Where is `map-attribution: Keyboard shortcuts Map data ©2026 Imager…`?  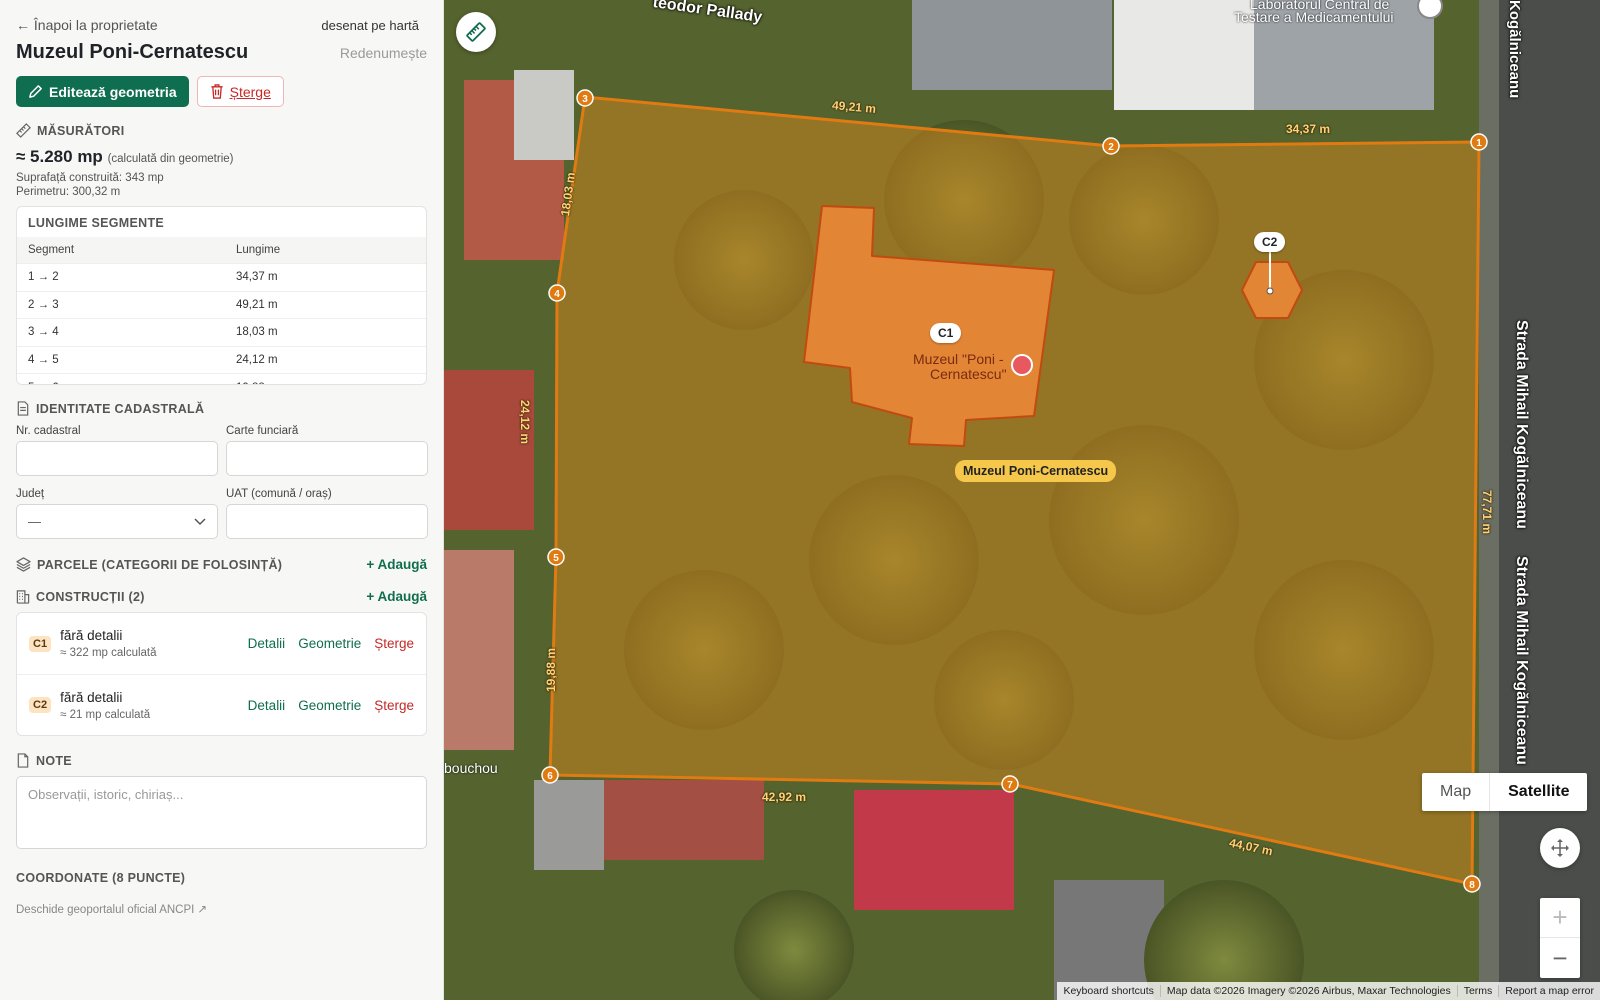
map-attribution: Keyboard shortcuts Map data ©2026 Imager… is located at coordinates (1328, 991).